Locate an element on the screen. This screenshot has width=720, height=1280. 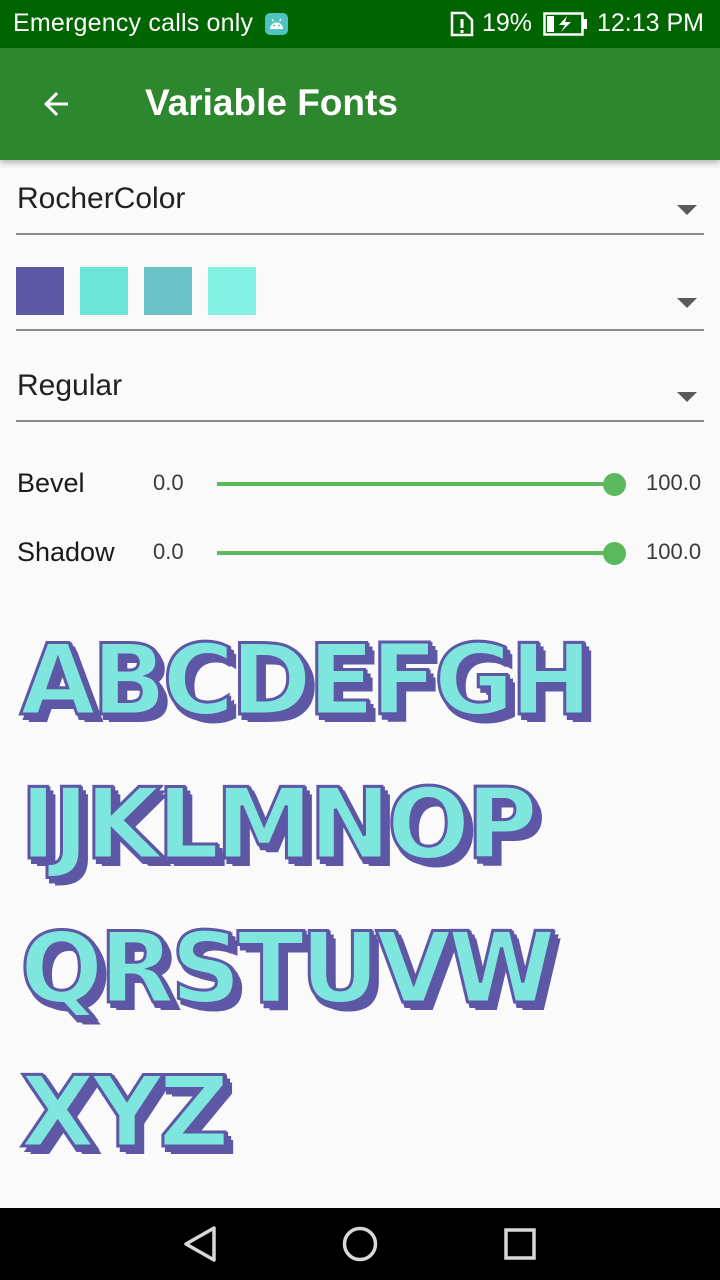
home-circle-icon is located at coordinates (360, 1244).